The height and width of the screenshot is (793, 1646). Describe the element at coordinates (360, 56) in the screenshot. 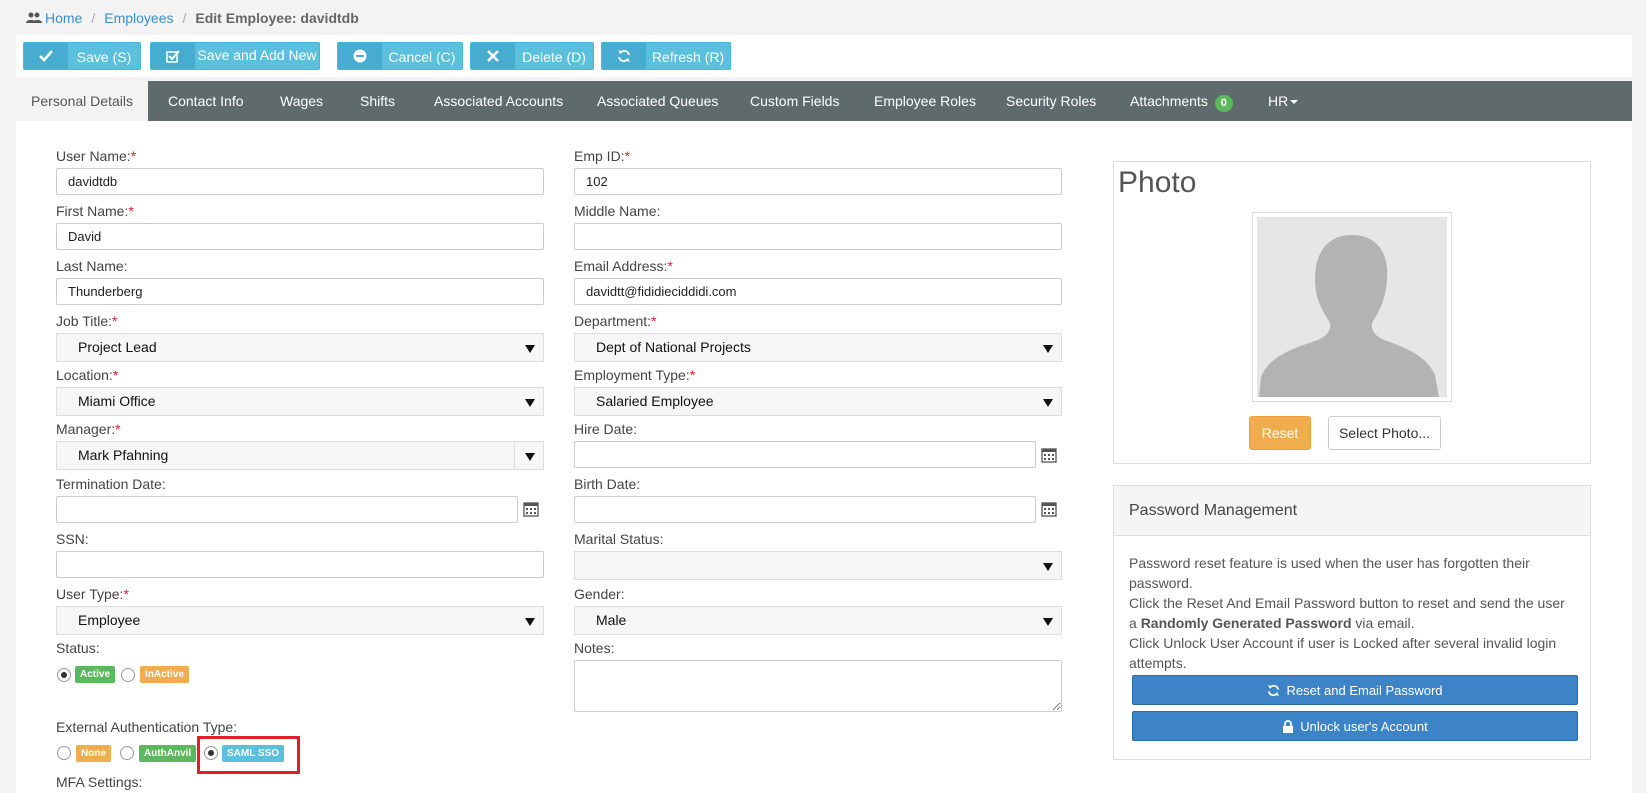

I see `minus-circle-icon` at that location.